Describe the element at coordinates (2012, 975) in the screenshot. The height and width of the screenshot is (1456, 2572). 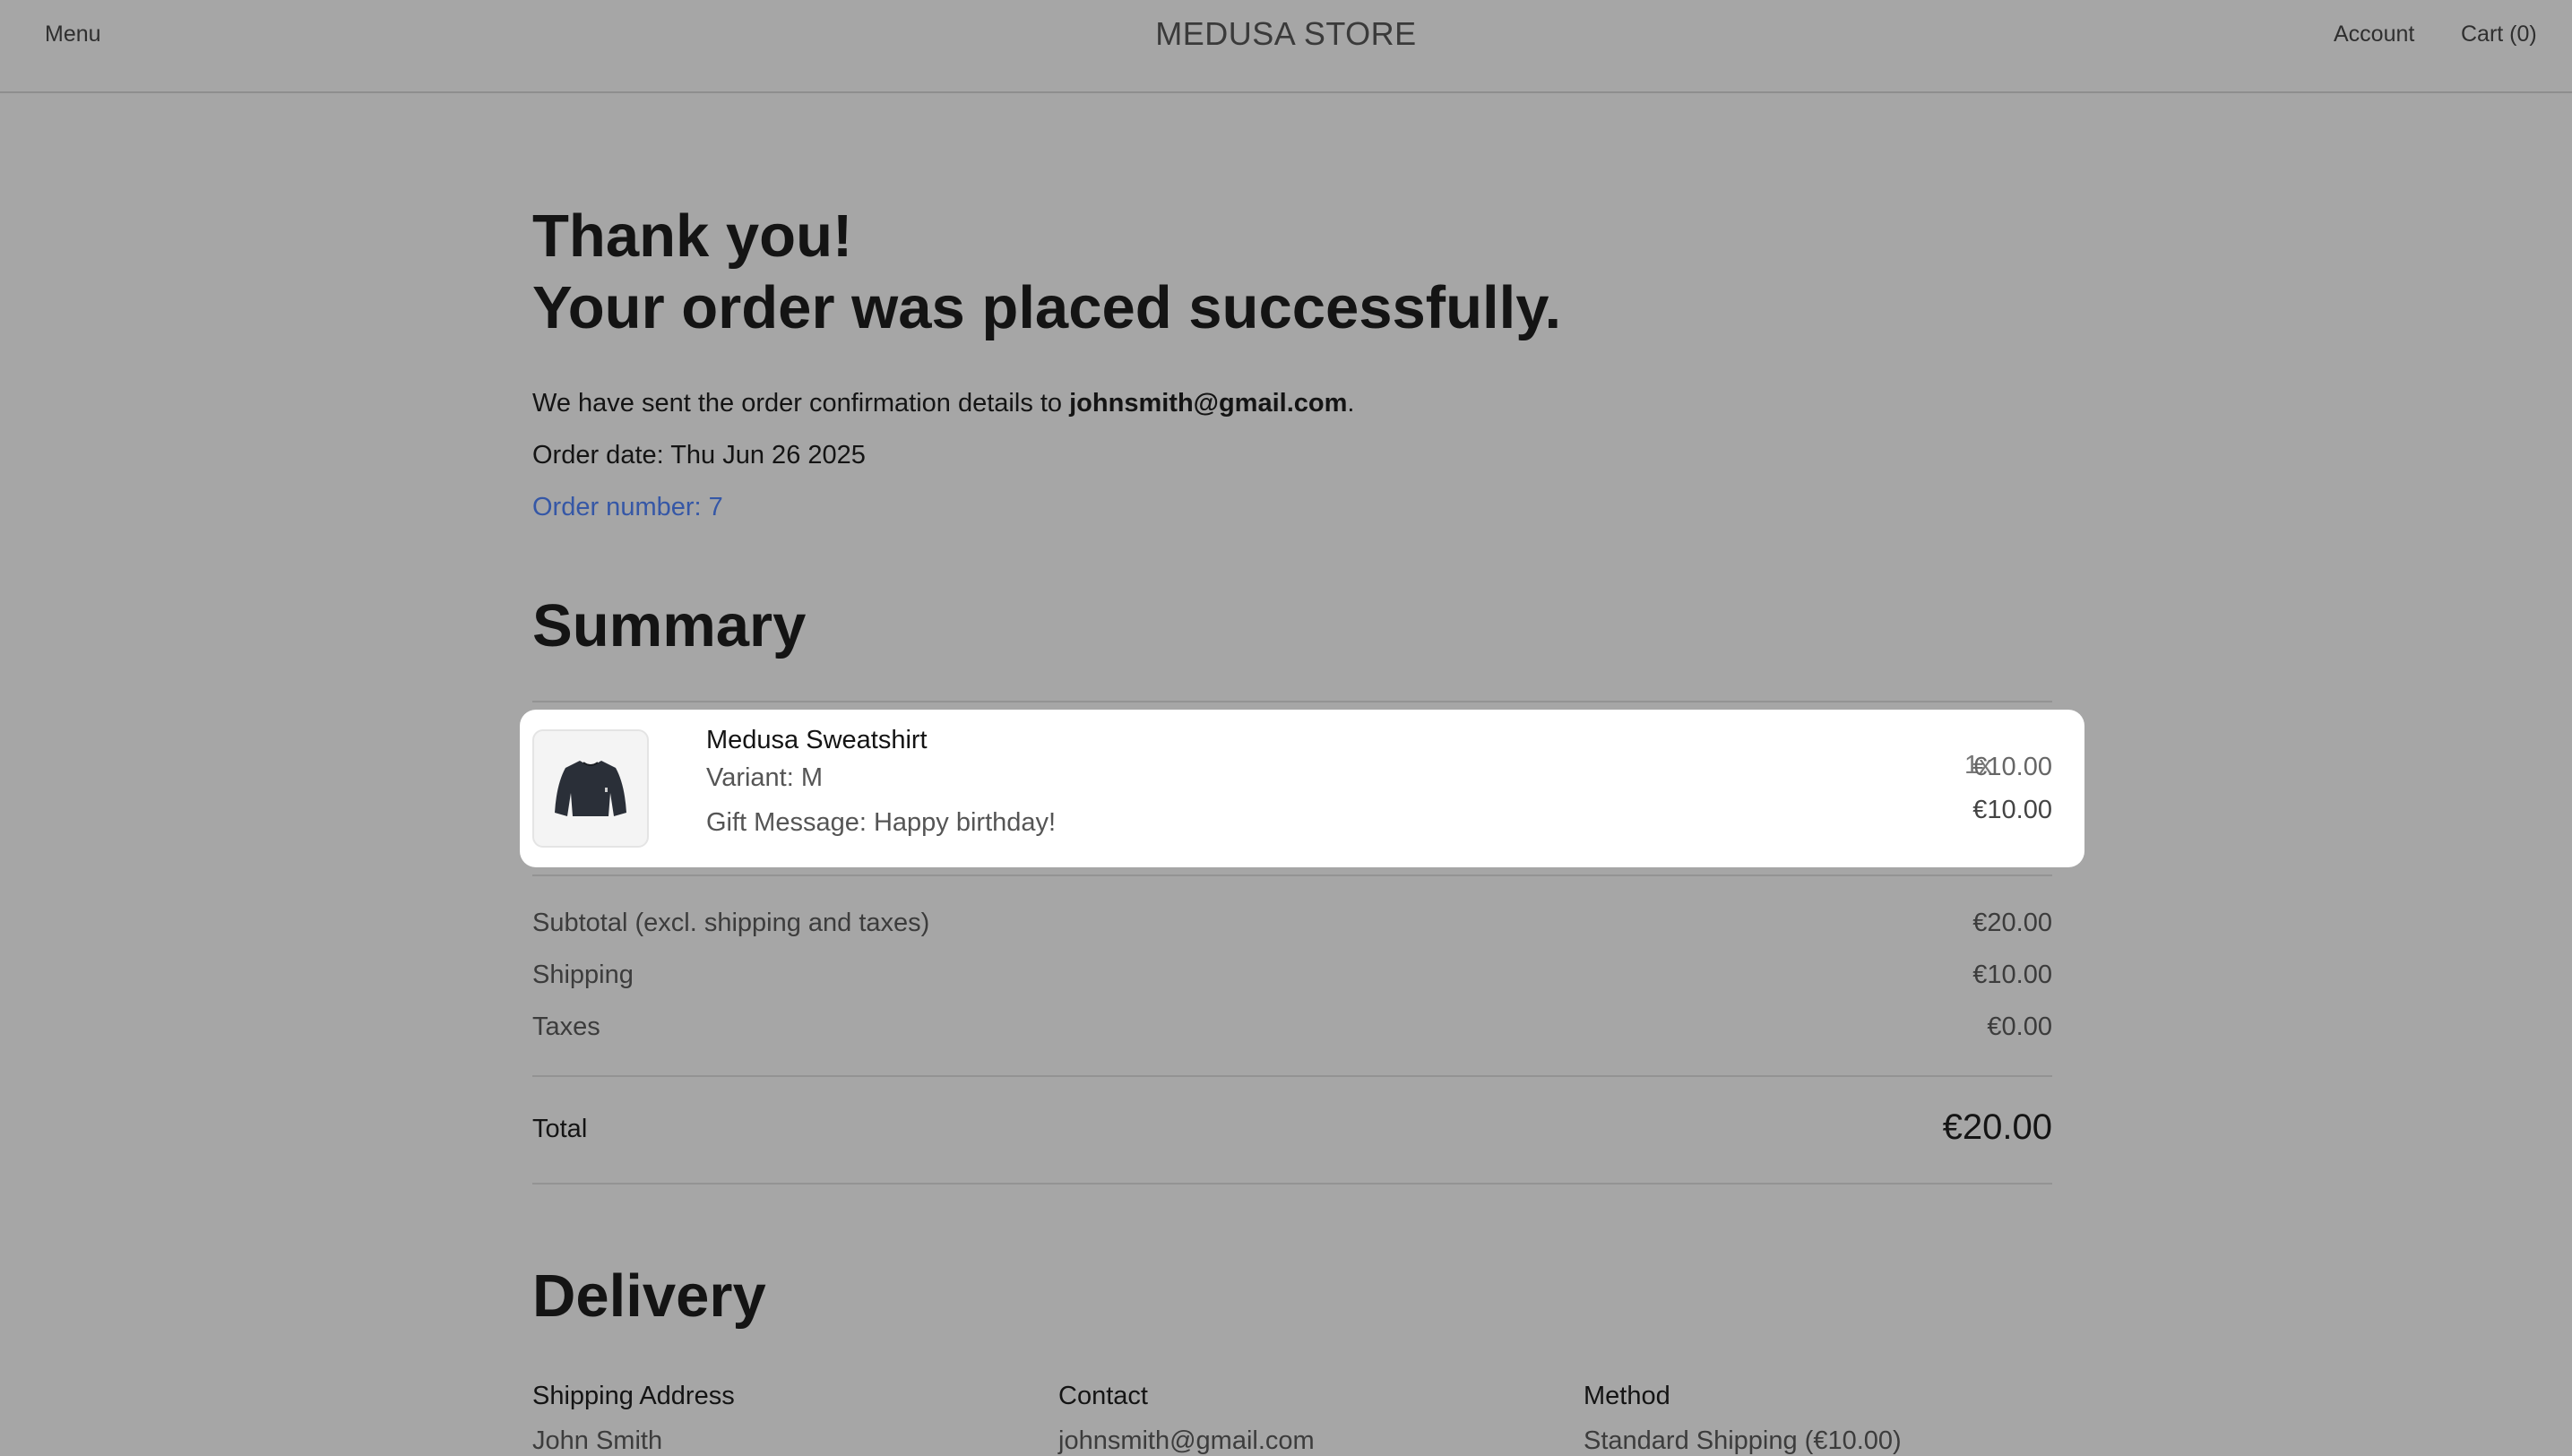
I see `shipping-value: €10.00` at that location.